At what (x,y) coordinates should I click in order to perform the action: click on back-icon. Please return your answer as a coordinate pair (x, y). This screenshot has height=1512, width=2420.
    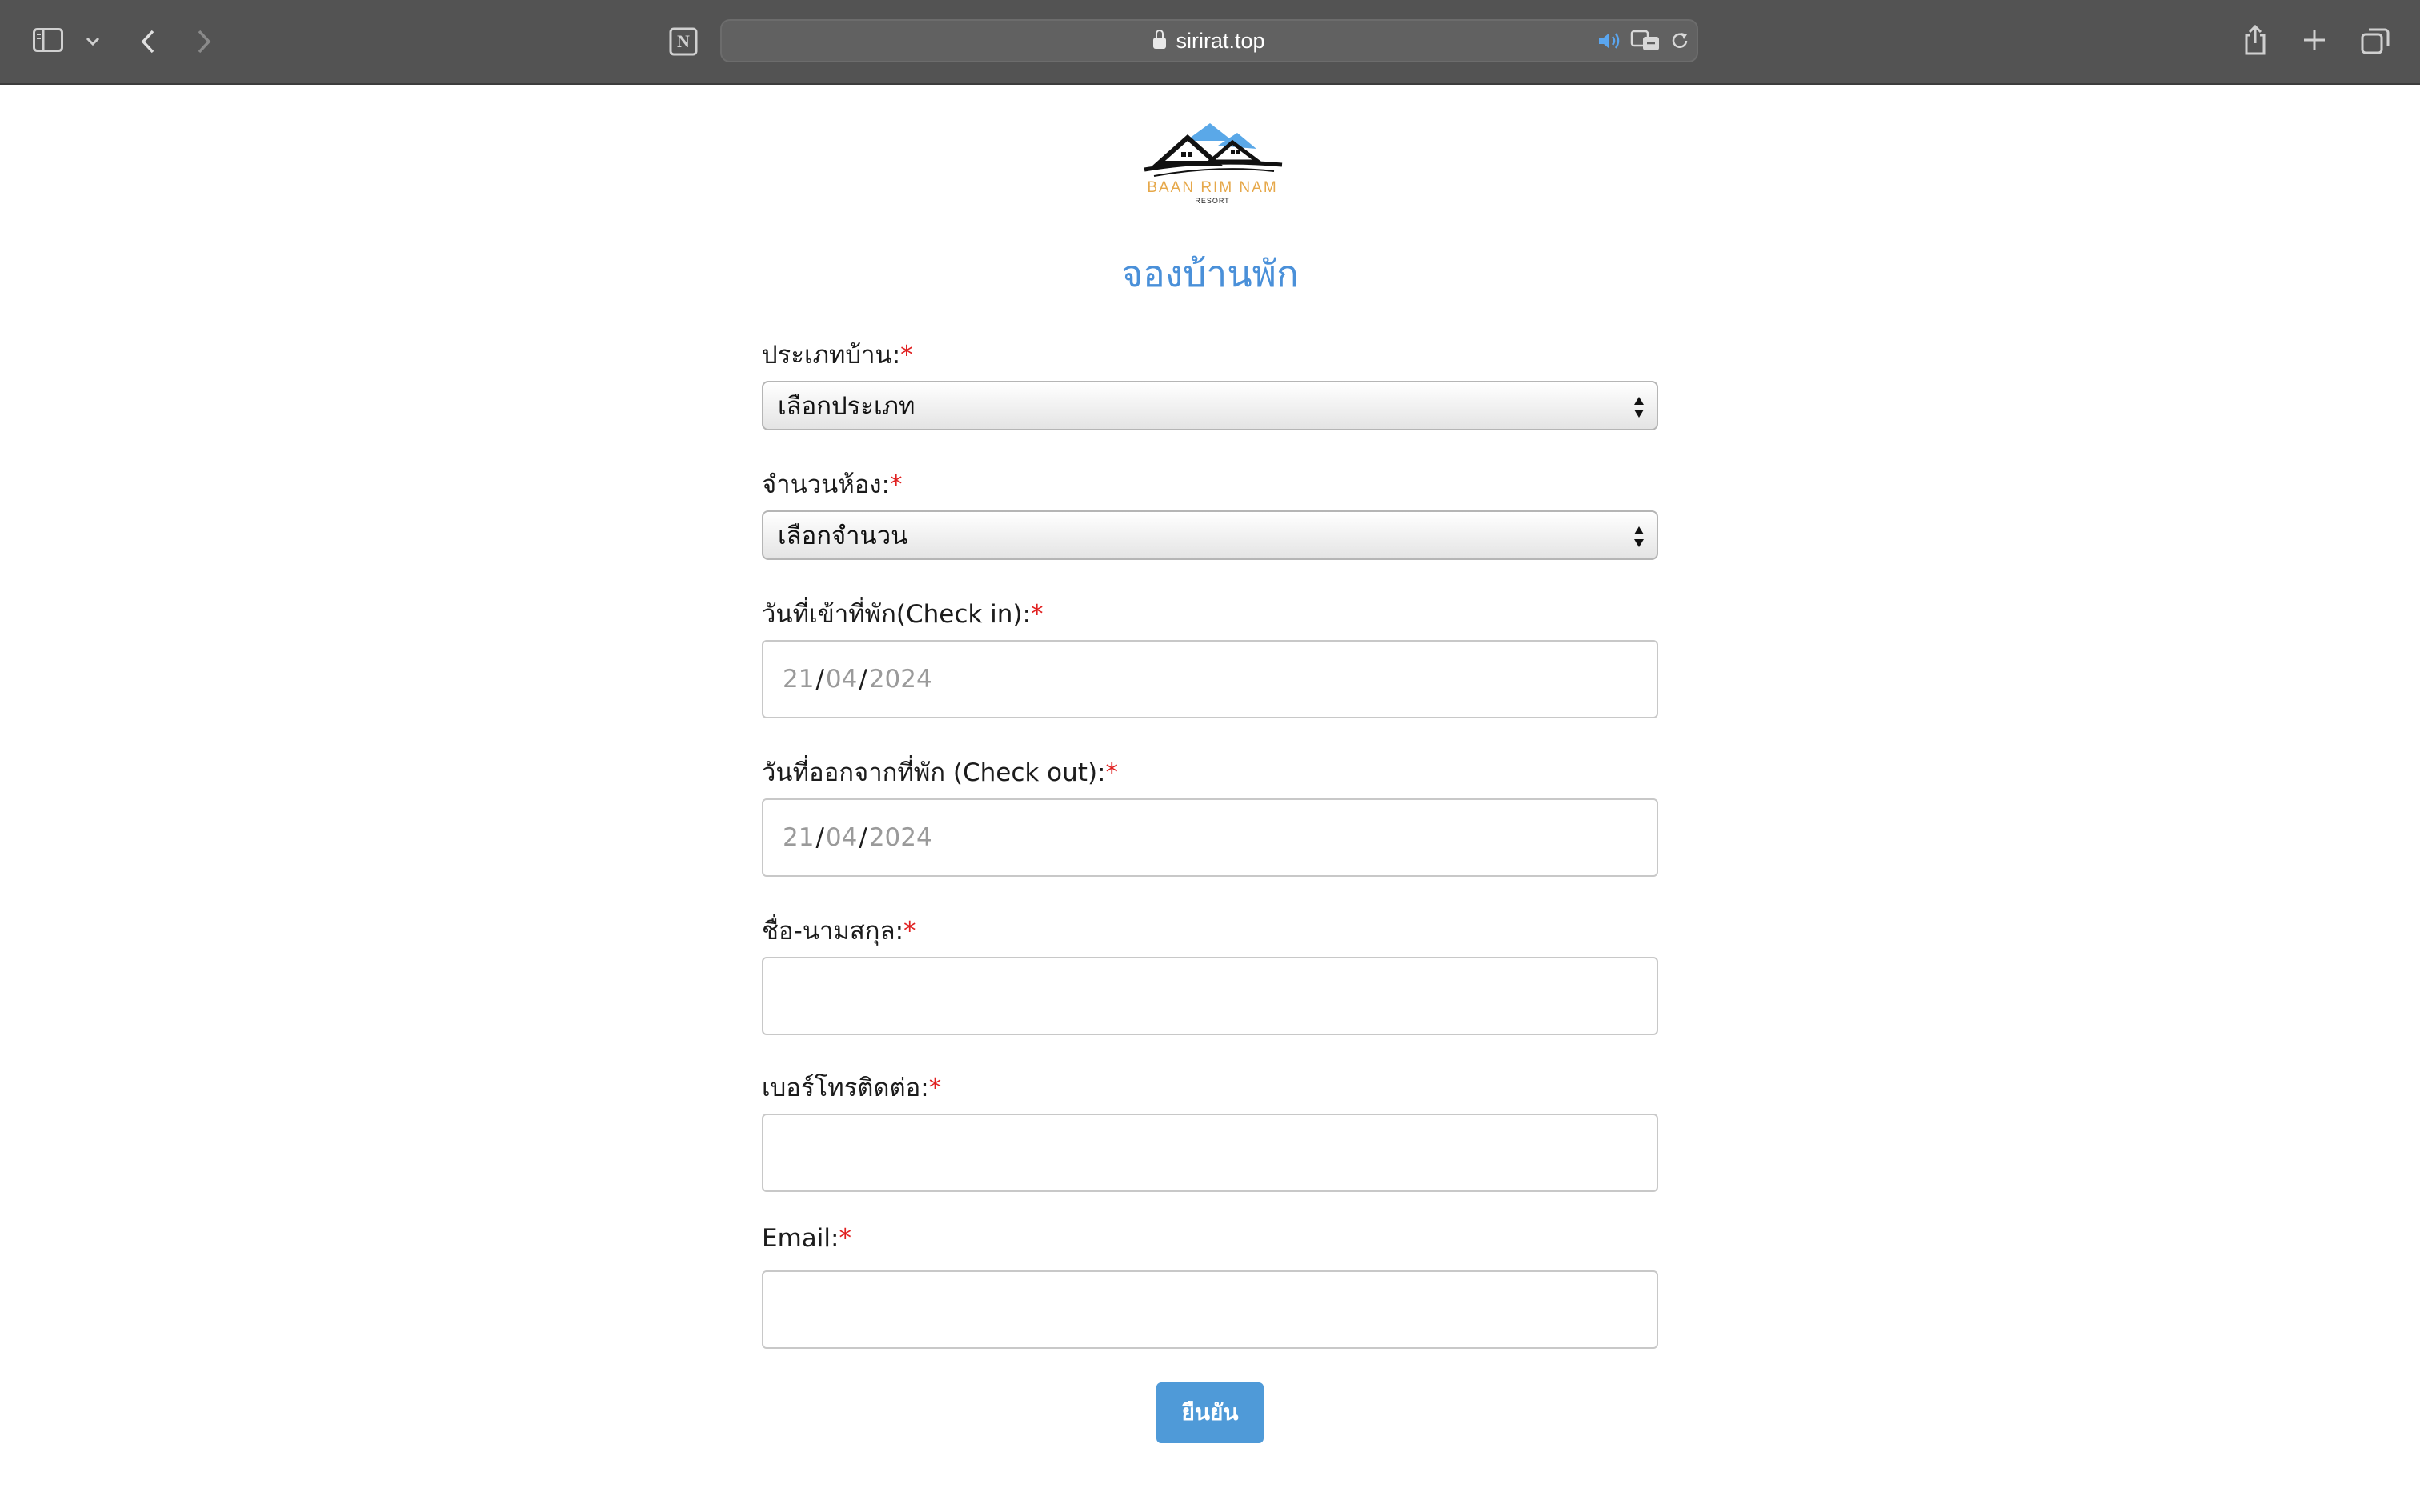
    Looking at the image, I should click on (148, 42).